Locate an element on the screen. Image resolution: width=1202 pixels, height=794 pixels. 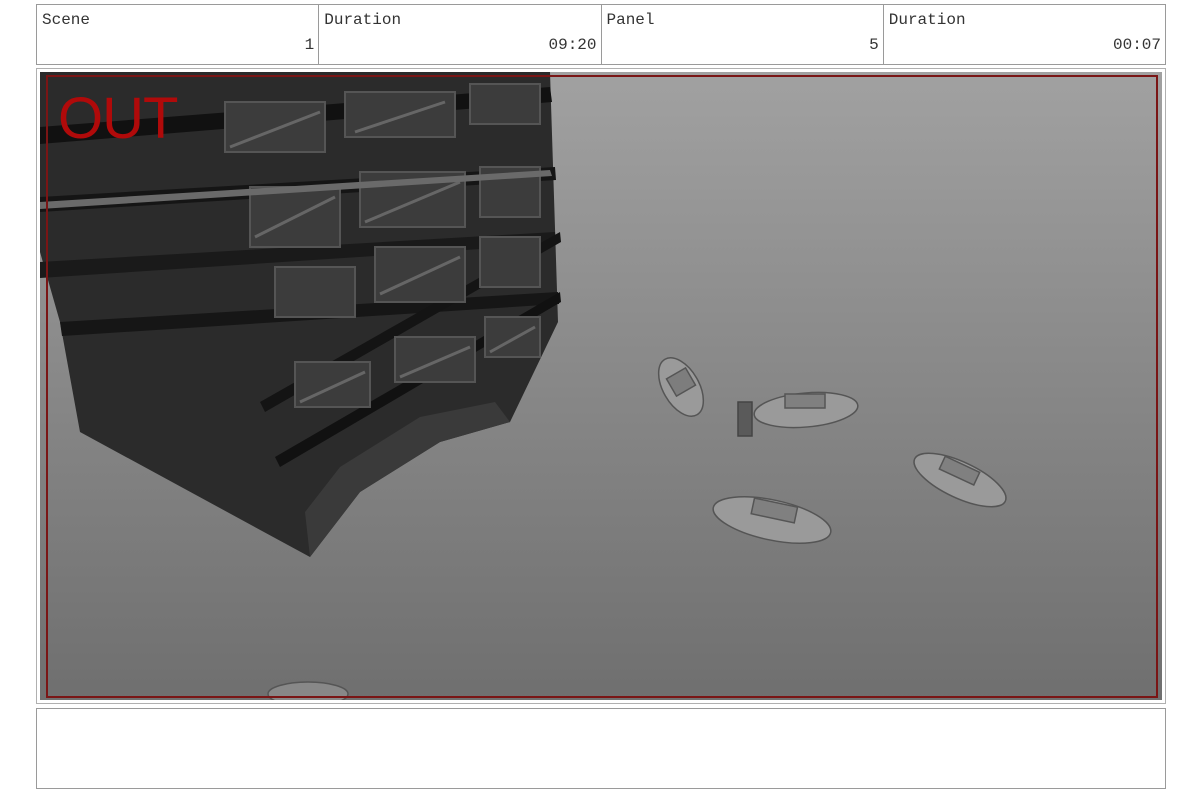
panel-cell: Panel 5 is located at coordinates (743, 34).